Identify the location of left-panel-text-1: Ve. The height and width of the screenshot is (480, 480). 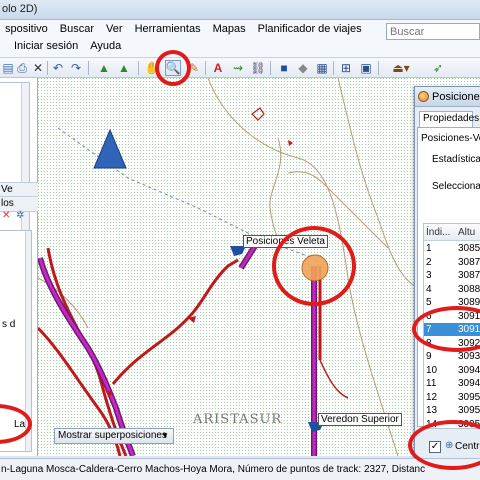
(7, 189).